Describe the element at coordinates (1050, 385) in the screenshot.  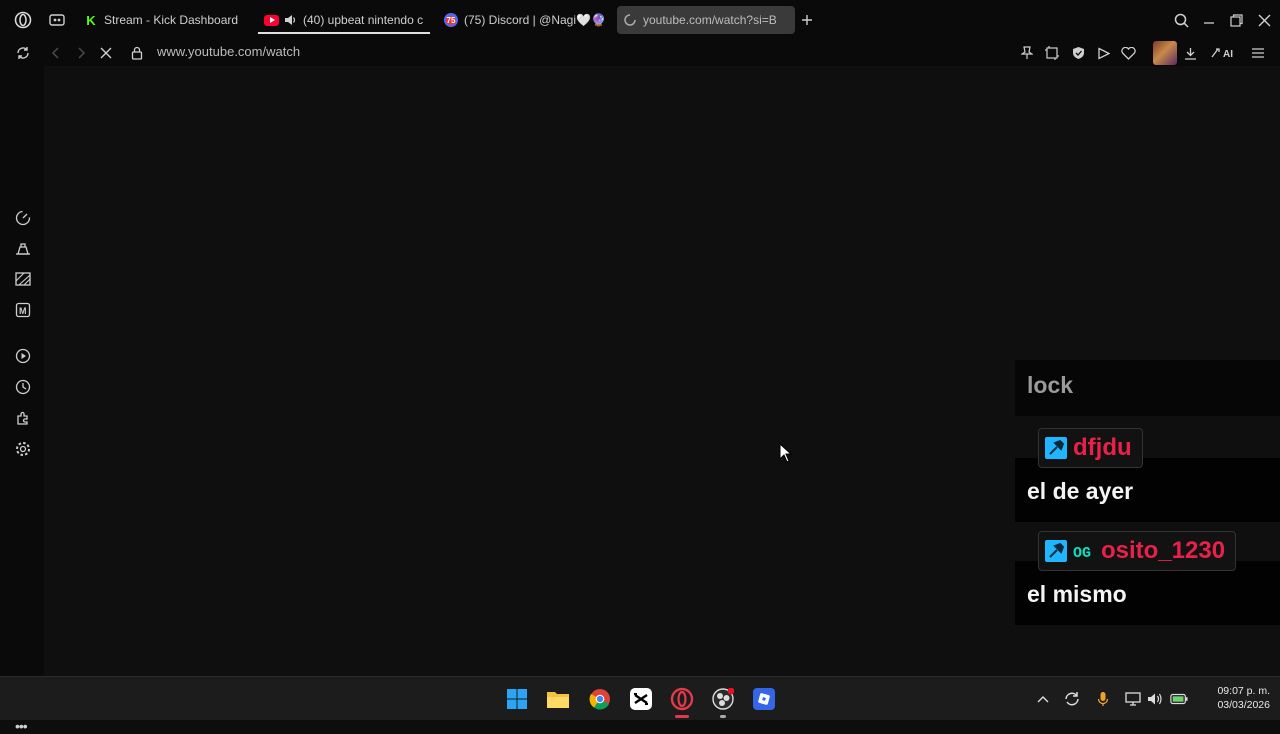
I see `system-text: lock` at that location.